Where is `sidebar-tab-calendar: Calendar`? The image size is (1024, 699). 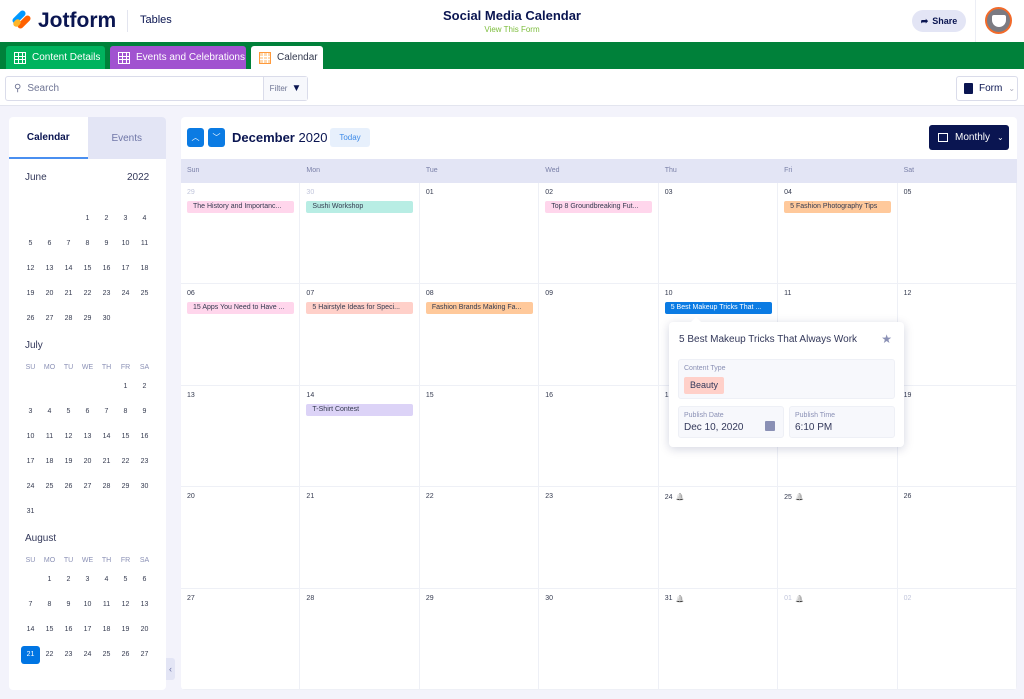 sidebar-tab-calendar: Calendar is located at coordinates (48, 138).